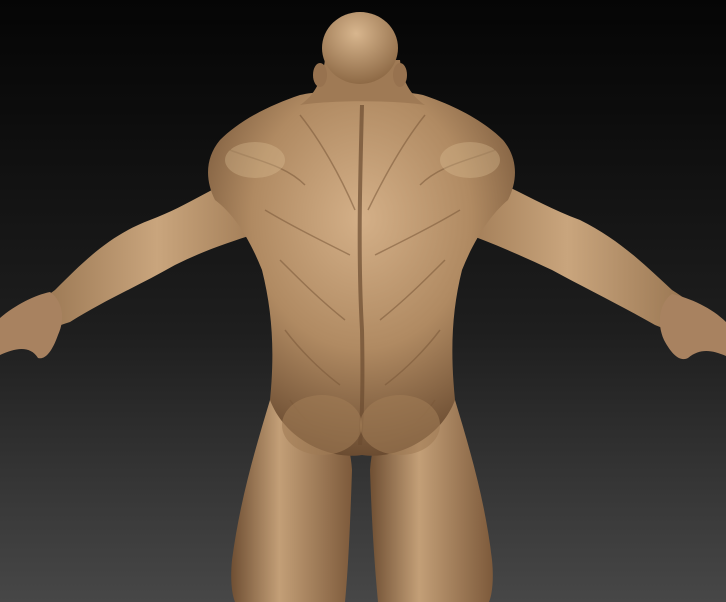  I want to click on left-ear, so click(320, 75).